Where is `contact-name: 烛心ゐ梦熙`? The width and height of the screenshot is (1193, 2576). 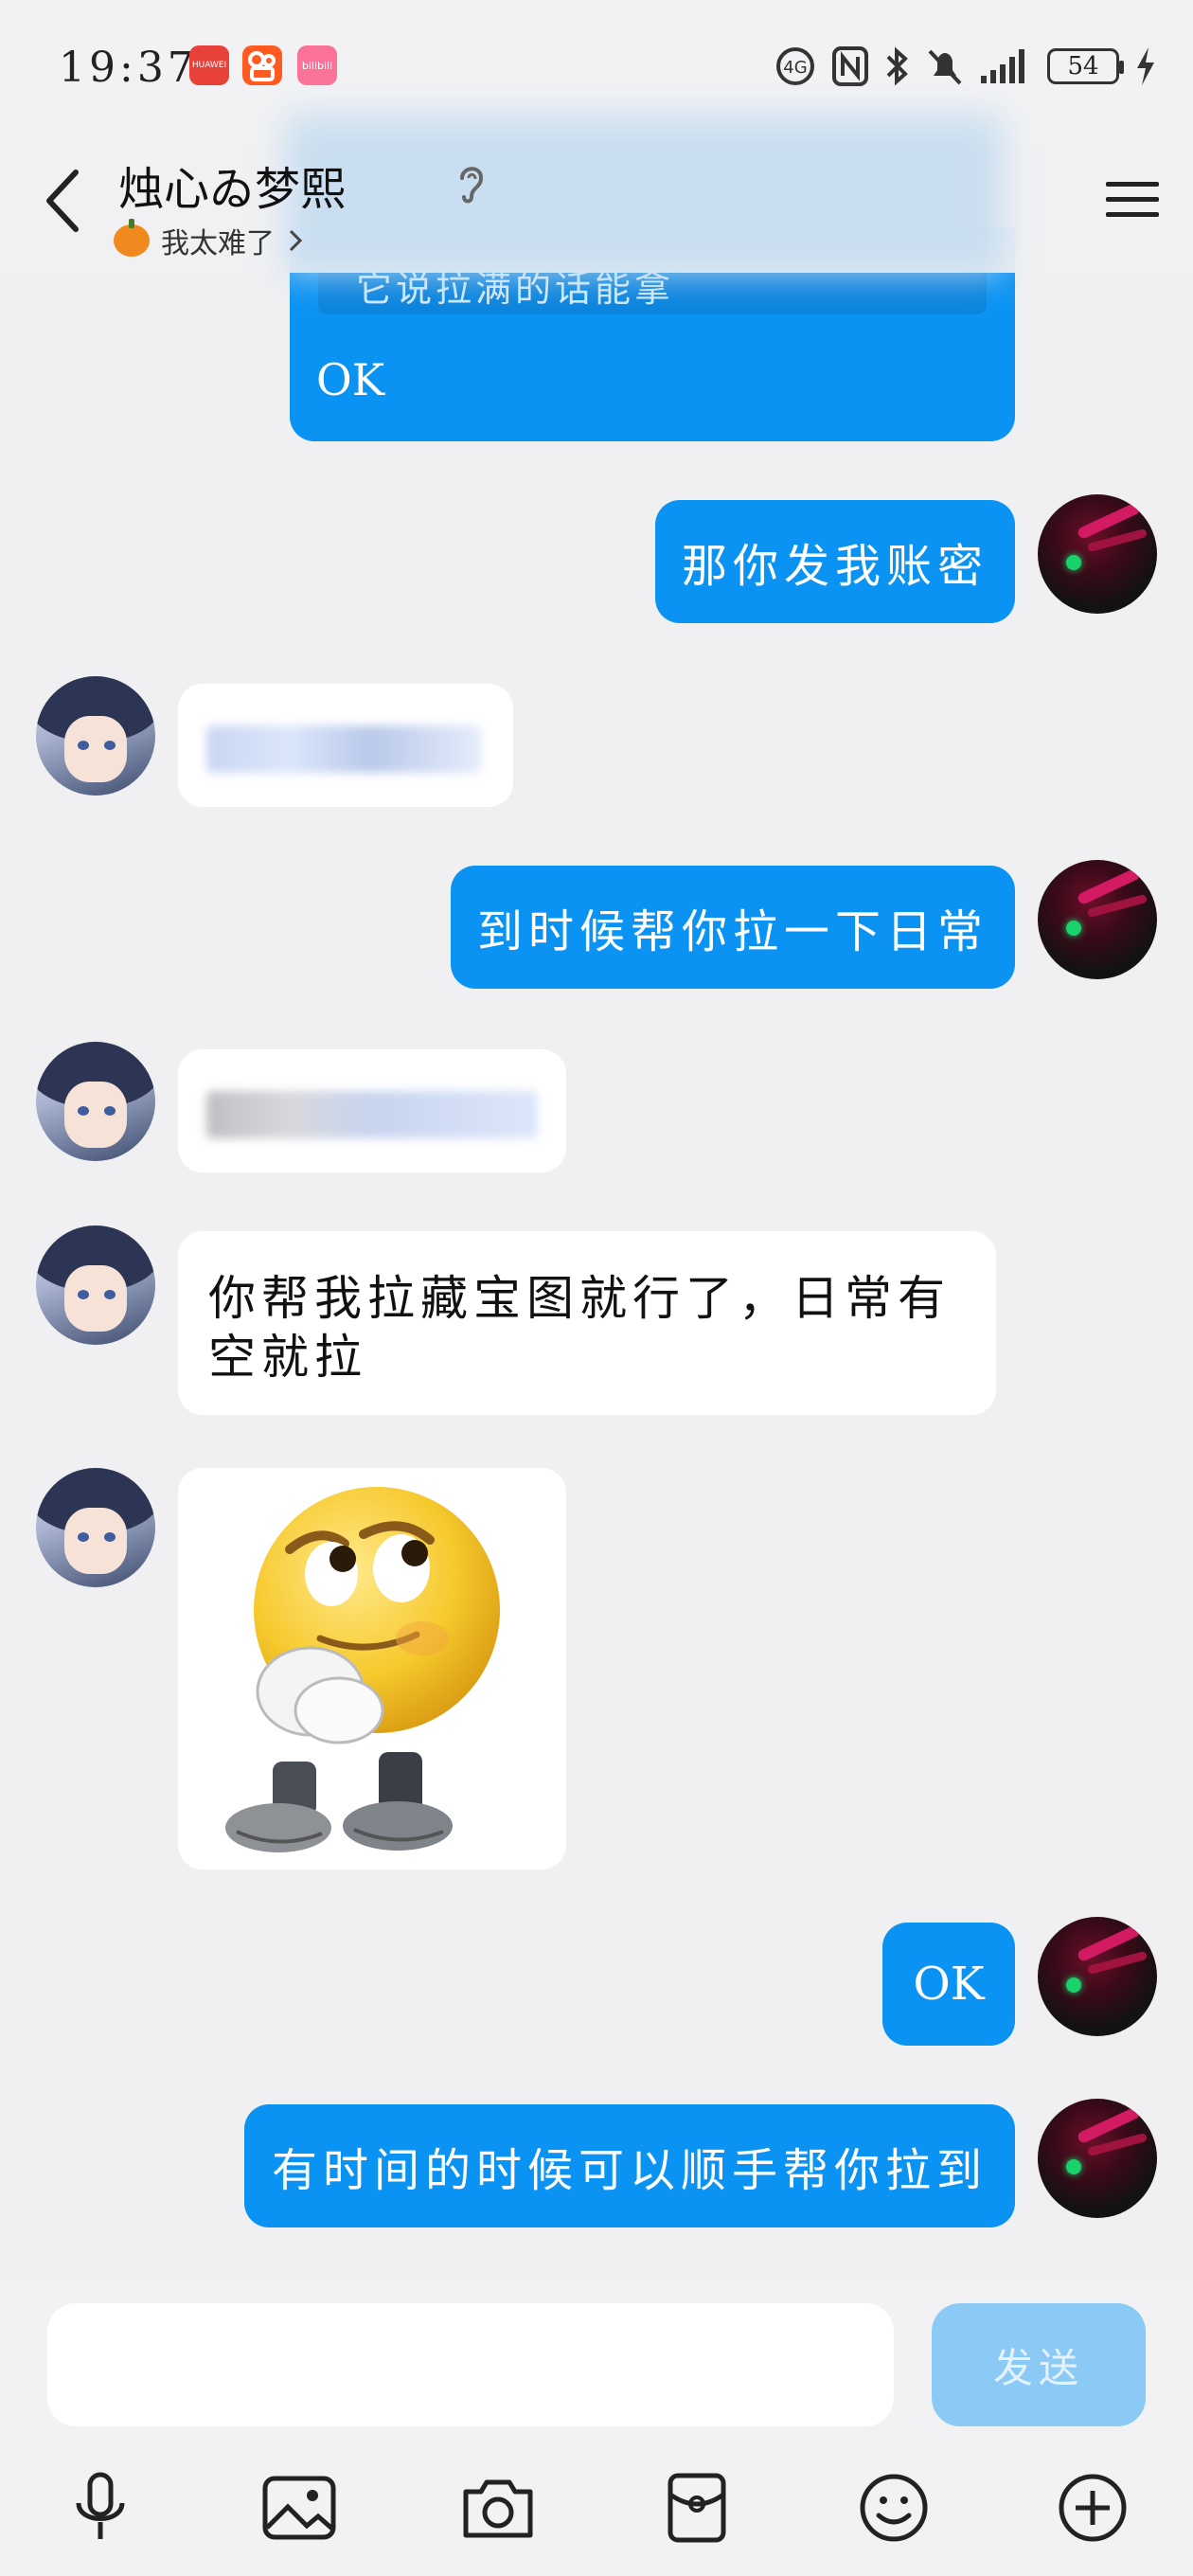 contact-name: 烛心ゐ梦熙 is located at coordinates (232, 185).